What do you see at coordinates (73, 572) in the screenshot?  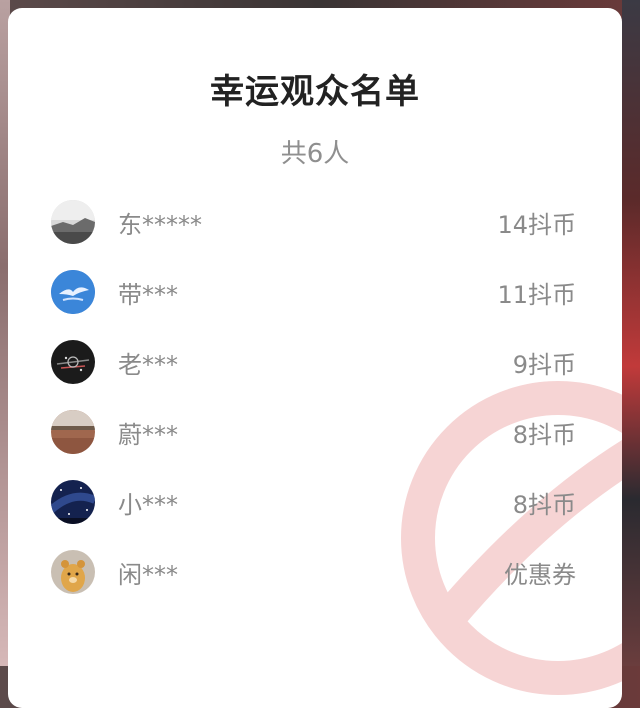 I see `cartoon-bear-avatar` at bounding box center [73, 572].